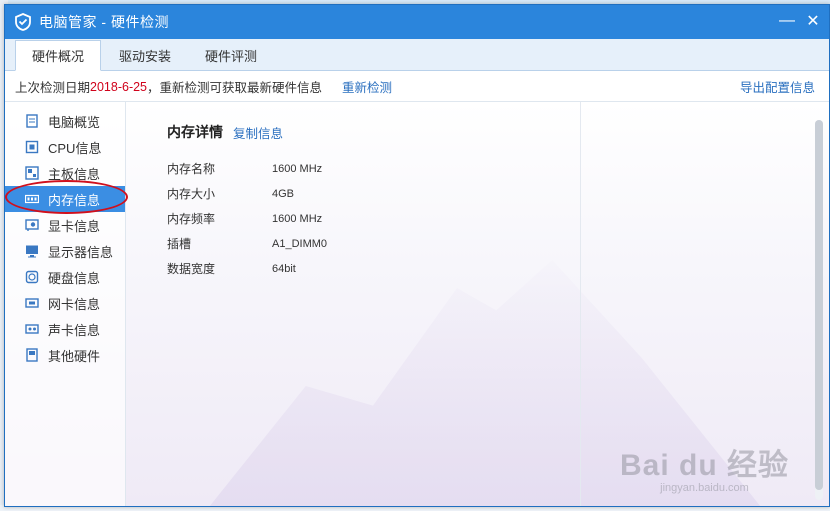  Describe the element at coordinates (32, 251) in the screenshot. I see `monitor-icon` at that location.